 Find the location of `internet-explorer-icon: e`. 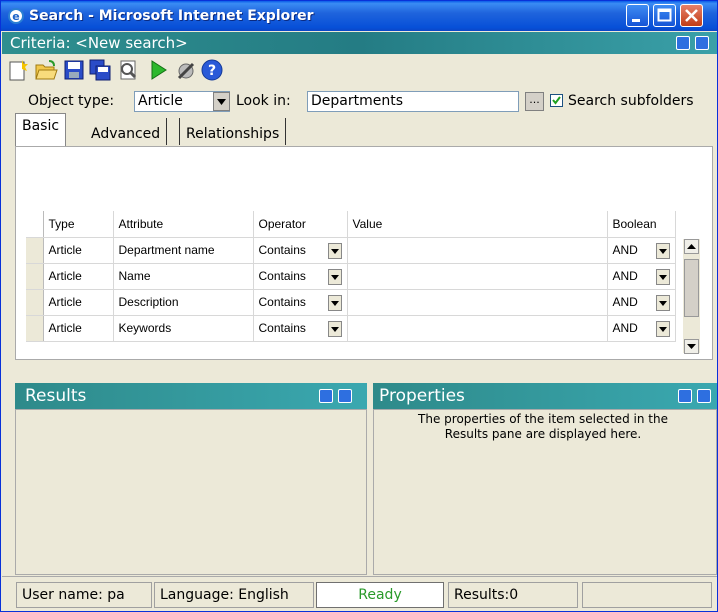

internet-explorer-icon: e is located at coordinates (16, 16).